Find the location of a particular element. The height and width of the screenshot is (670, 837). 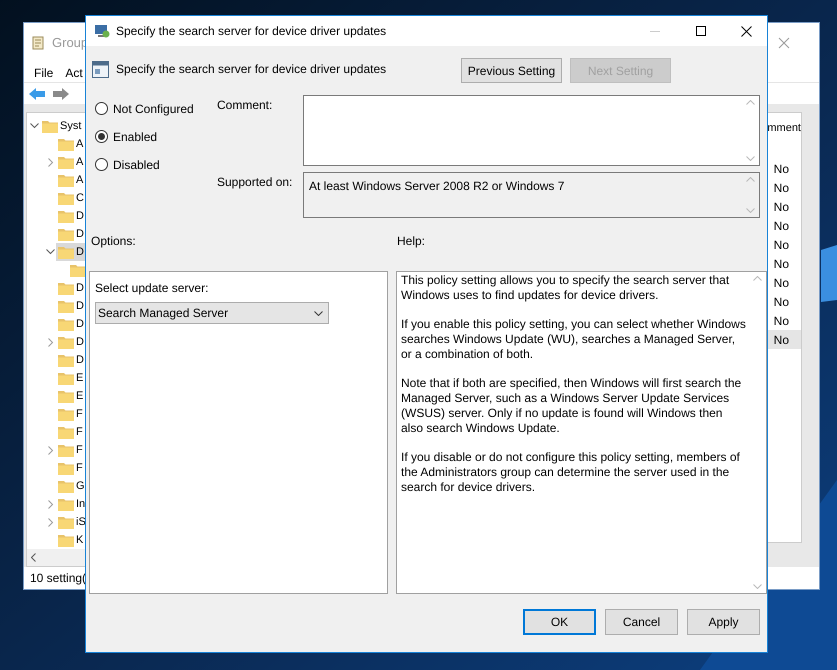

tree-item: C is located at coordinates (70, 198).